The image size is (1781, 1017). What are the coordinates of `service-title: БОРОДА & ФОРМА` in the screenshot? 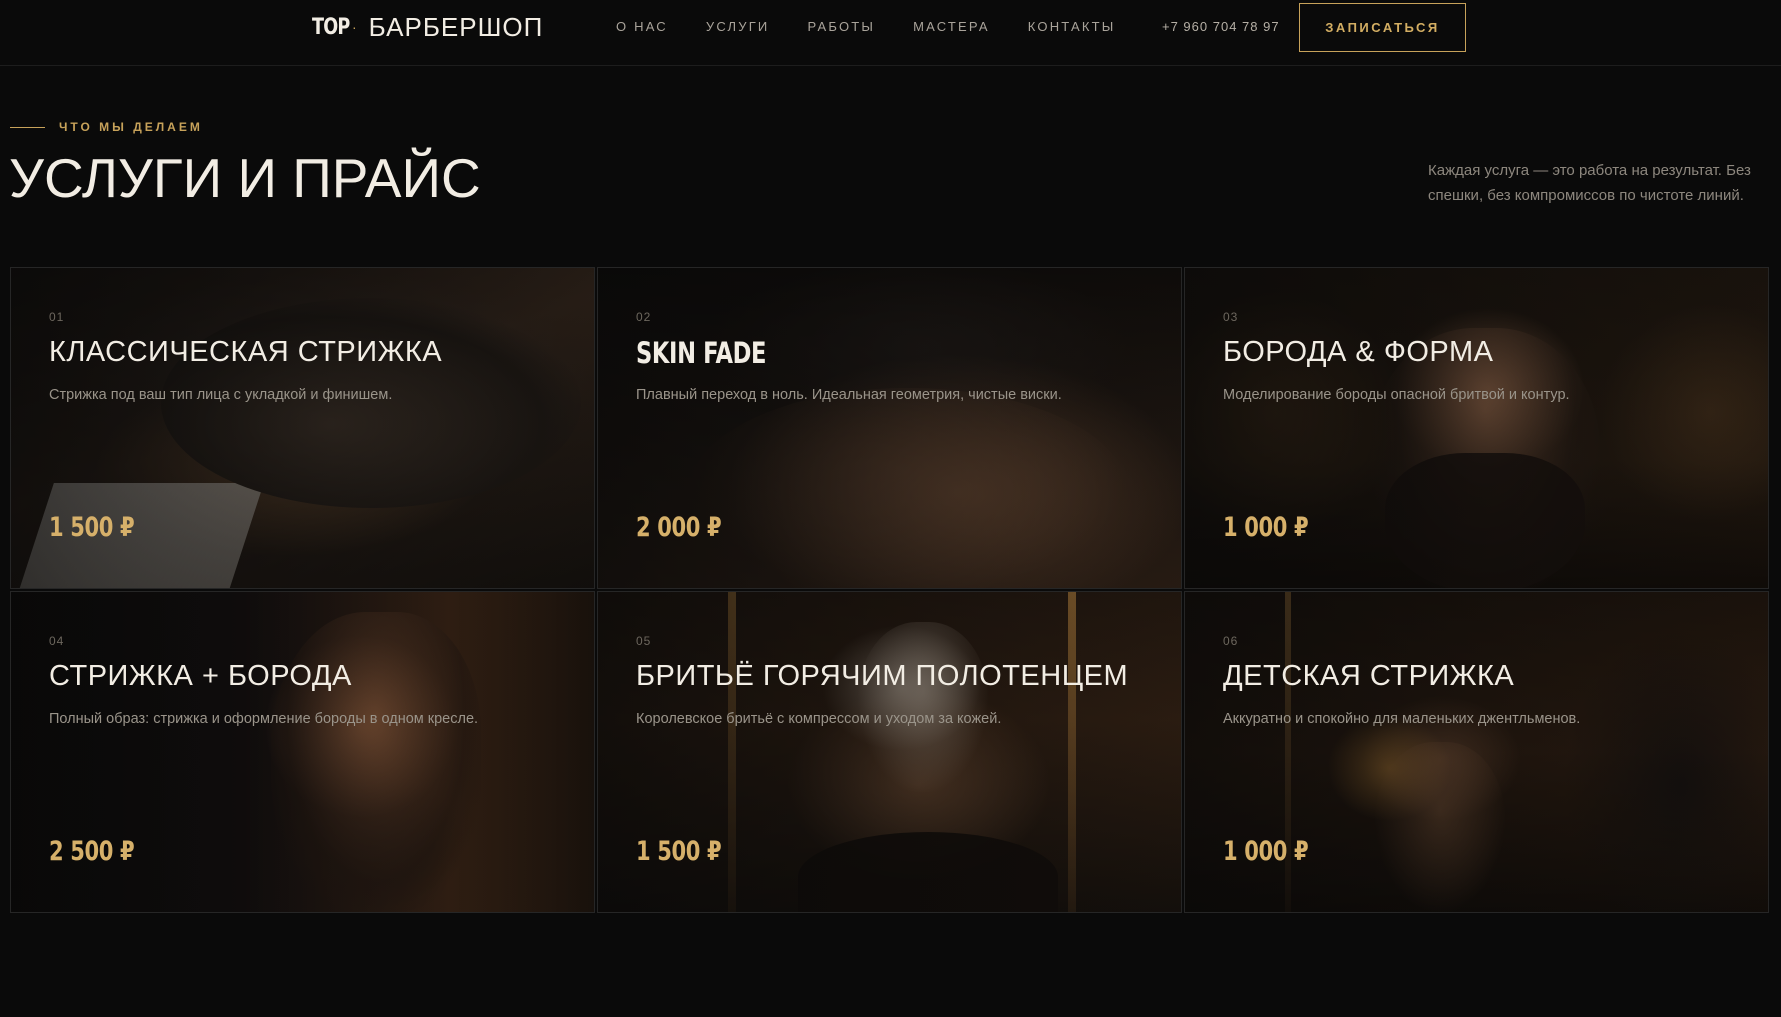 It's located at (1358, 352).